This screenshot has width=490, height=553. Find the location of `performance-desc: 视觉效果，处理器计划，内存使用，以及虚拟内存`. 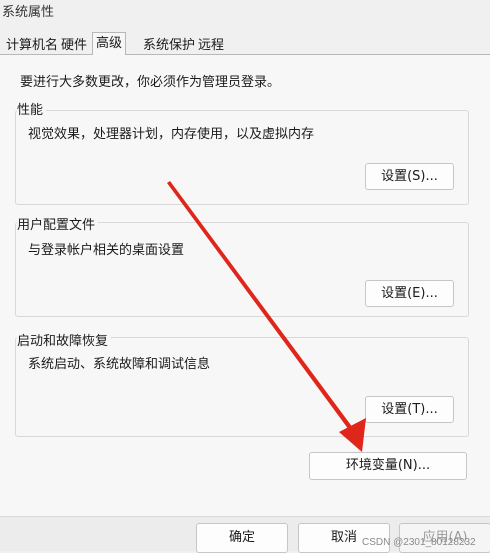

performance-desc: 视觉效果，处理器计划，内存使用，以及虚拟内存 is located at coordinates (171, 134).